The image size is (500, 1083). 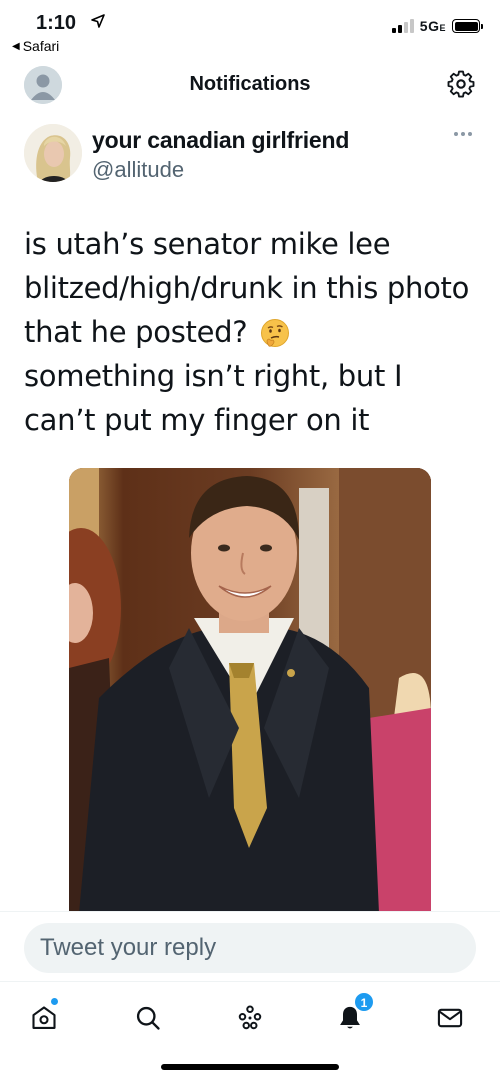 I want to click on author-avatar, so click(x=53, y=153).